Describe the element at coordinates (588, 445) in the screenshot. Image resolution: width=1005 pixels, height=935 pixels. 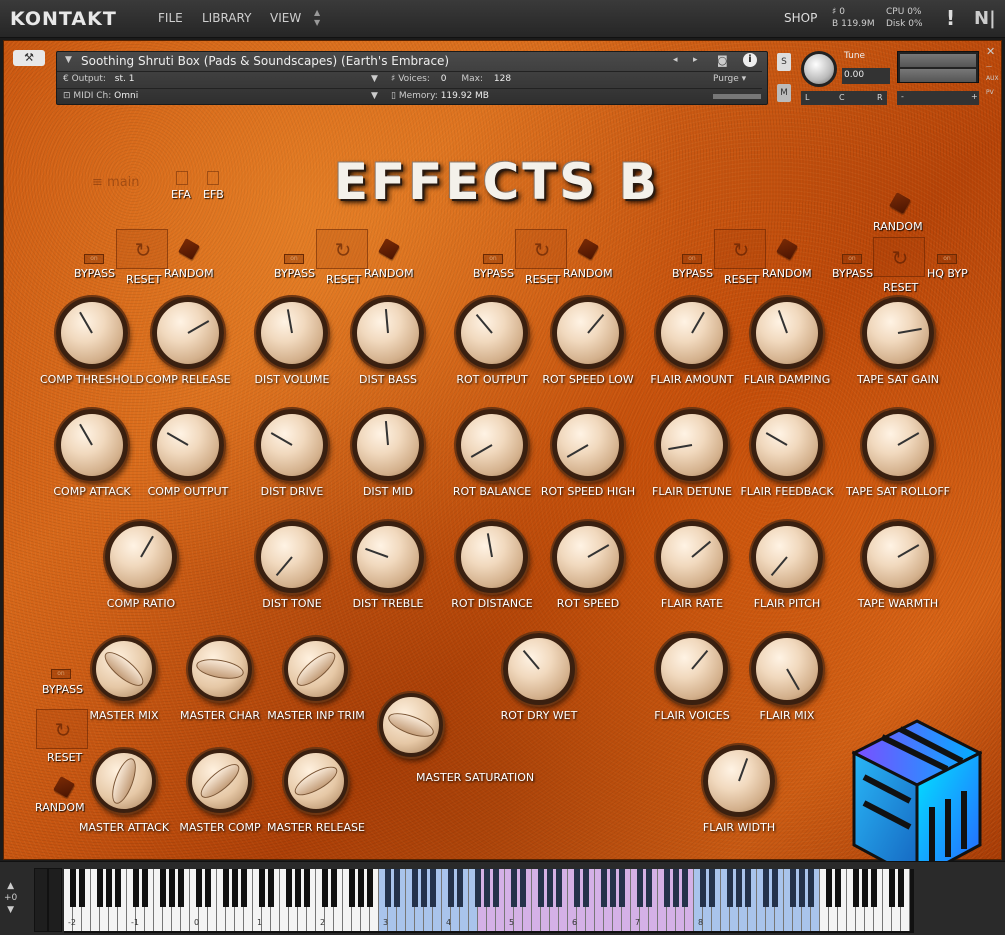
I see `rot-speed-high-knob` at that location.